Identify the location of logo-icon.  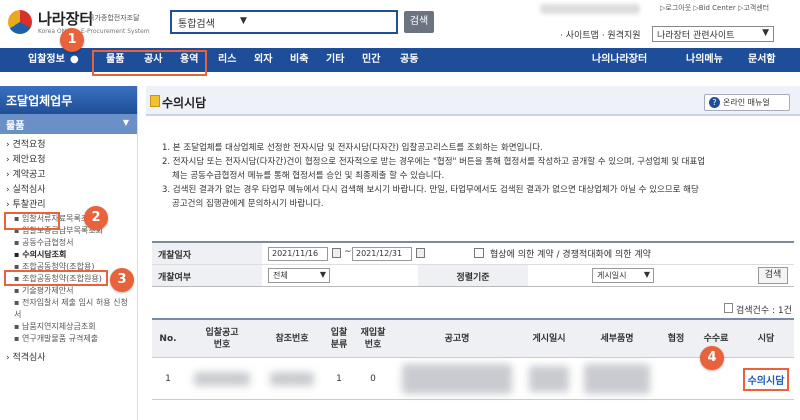
(20, 22).